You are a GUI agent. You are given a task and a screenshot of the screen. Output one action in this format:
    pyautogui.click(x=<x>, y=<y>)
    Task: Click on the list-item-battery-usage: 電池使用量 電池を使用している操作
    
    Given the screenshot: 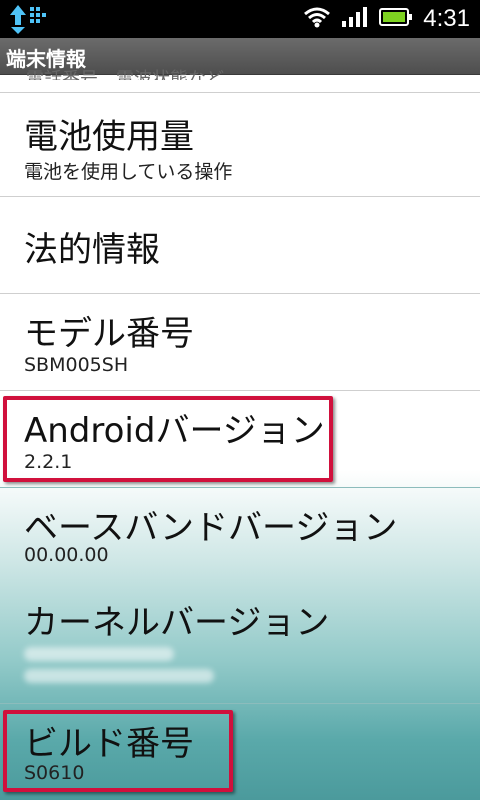 What is the action you would take?
    pyautogui.click(x=240, y=144)
    